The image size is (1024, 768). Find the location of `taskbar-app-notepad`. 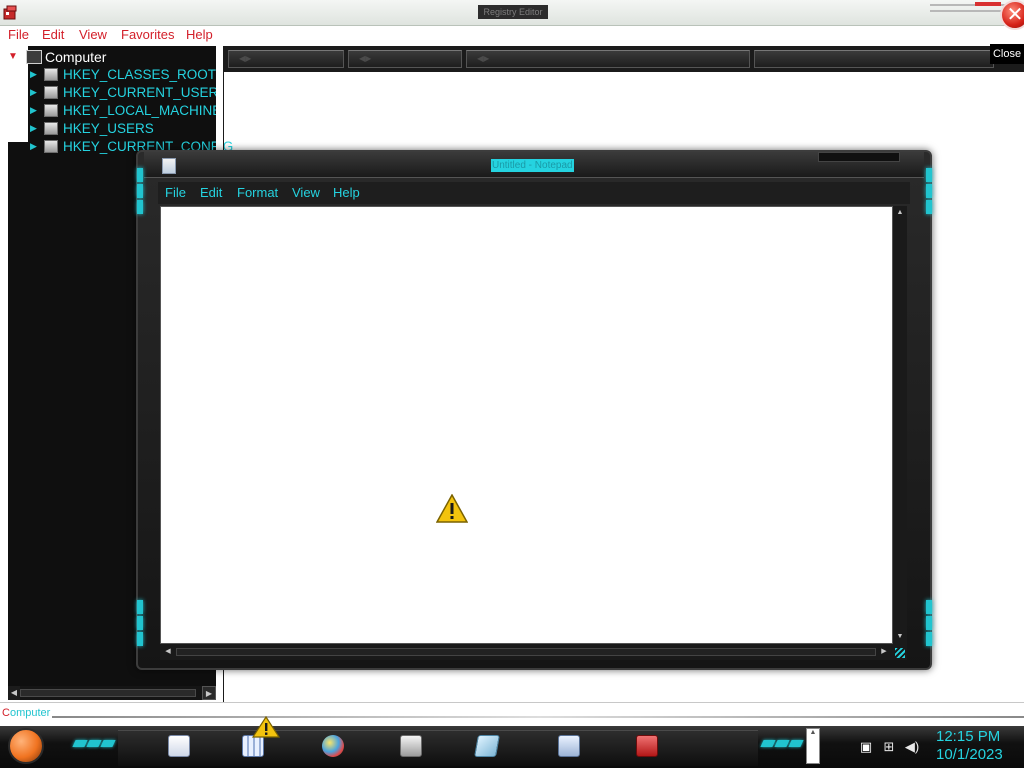

taskbar-app-notepad is located at coordinates (487, 746).